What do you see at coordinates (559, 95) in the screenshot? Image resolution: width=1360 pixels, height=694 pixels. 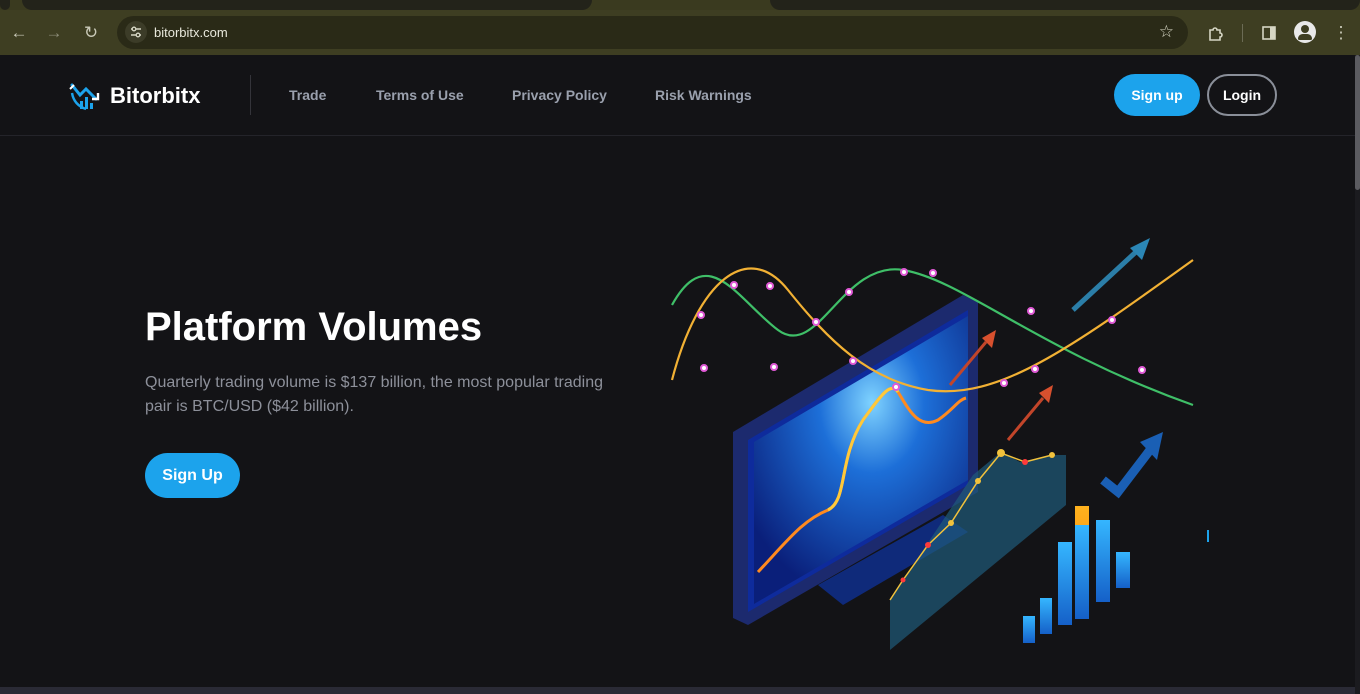 I see `nav-privacy-policy: Privacy Policy` at bounding box center [559, 95].